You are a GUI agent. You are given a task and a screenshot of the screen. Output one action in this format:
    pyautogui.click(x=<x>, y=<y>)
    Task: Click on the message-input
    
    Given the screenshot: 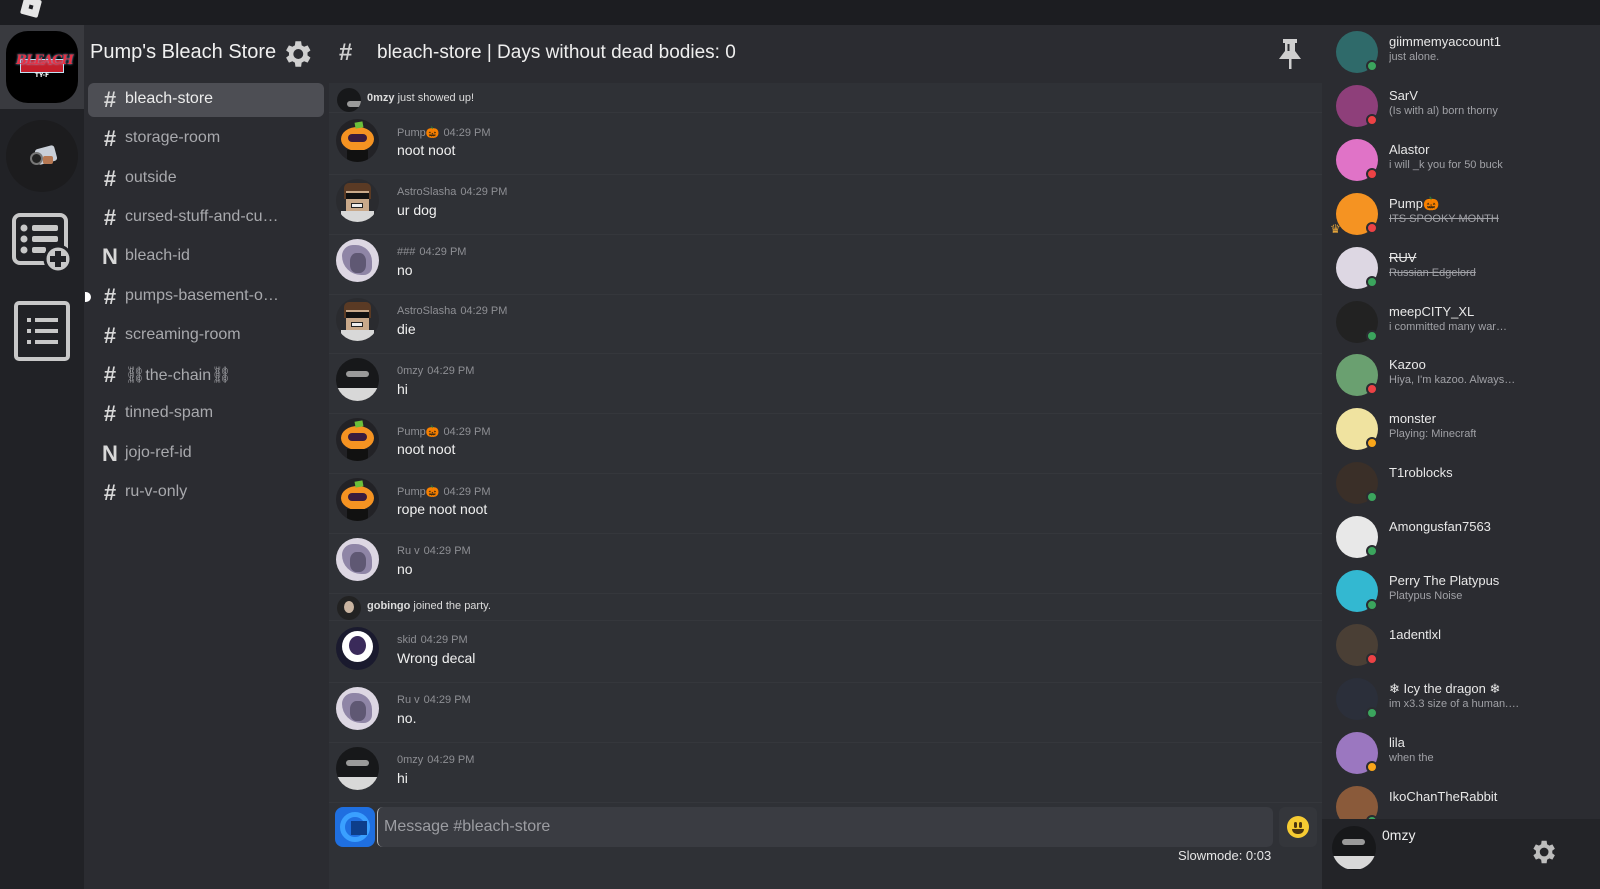 What is the action you would take?
    pyautogui.click(x=825, y=827)
    